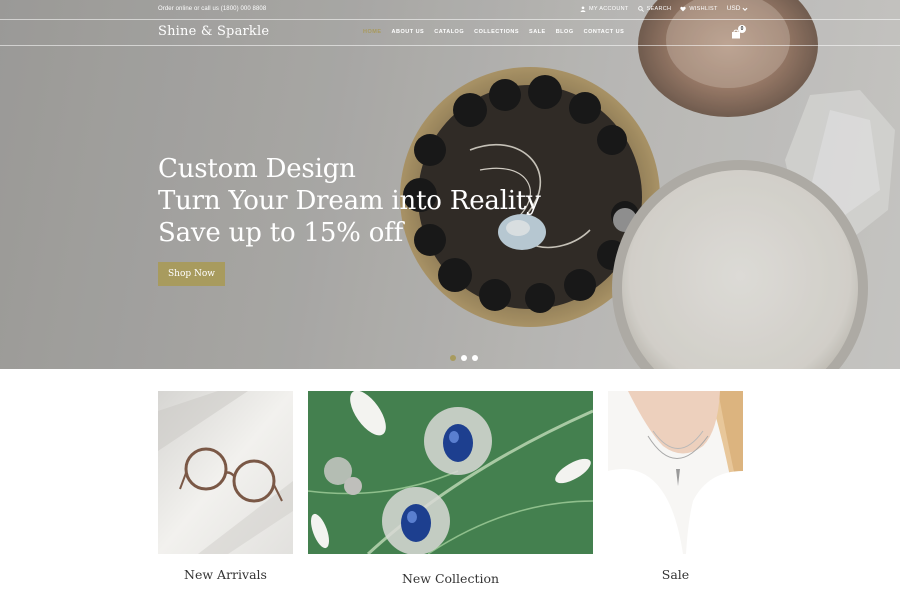 The height and width of the screenshot is (600, 900). What do you see at coordinates (604, 32) in the screenshot?
I see `nav-contact-us: CONTACT US` at bounding box center [604, 32].